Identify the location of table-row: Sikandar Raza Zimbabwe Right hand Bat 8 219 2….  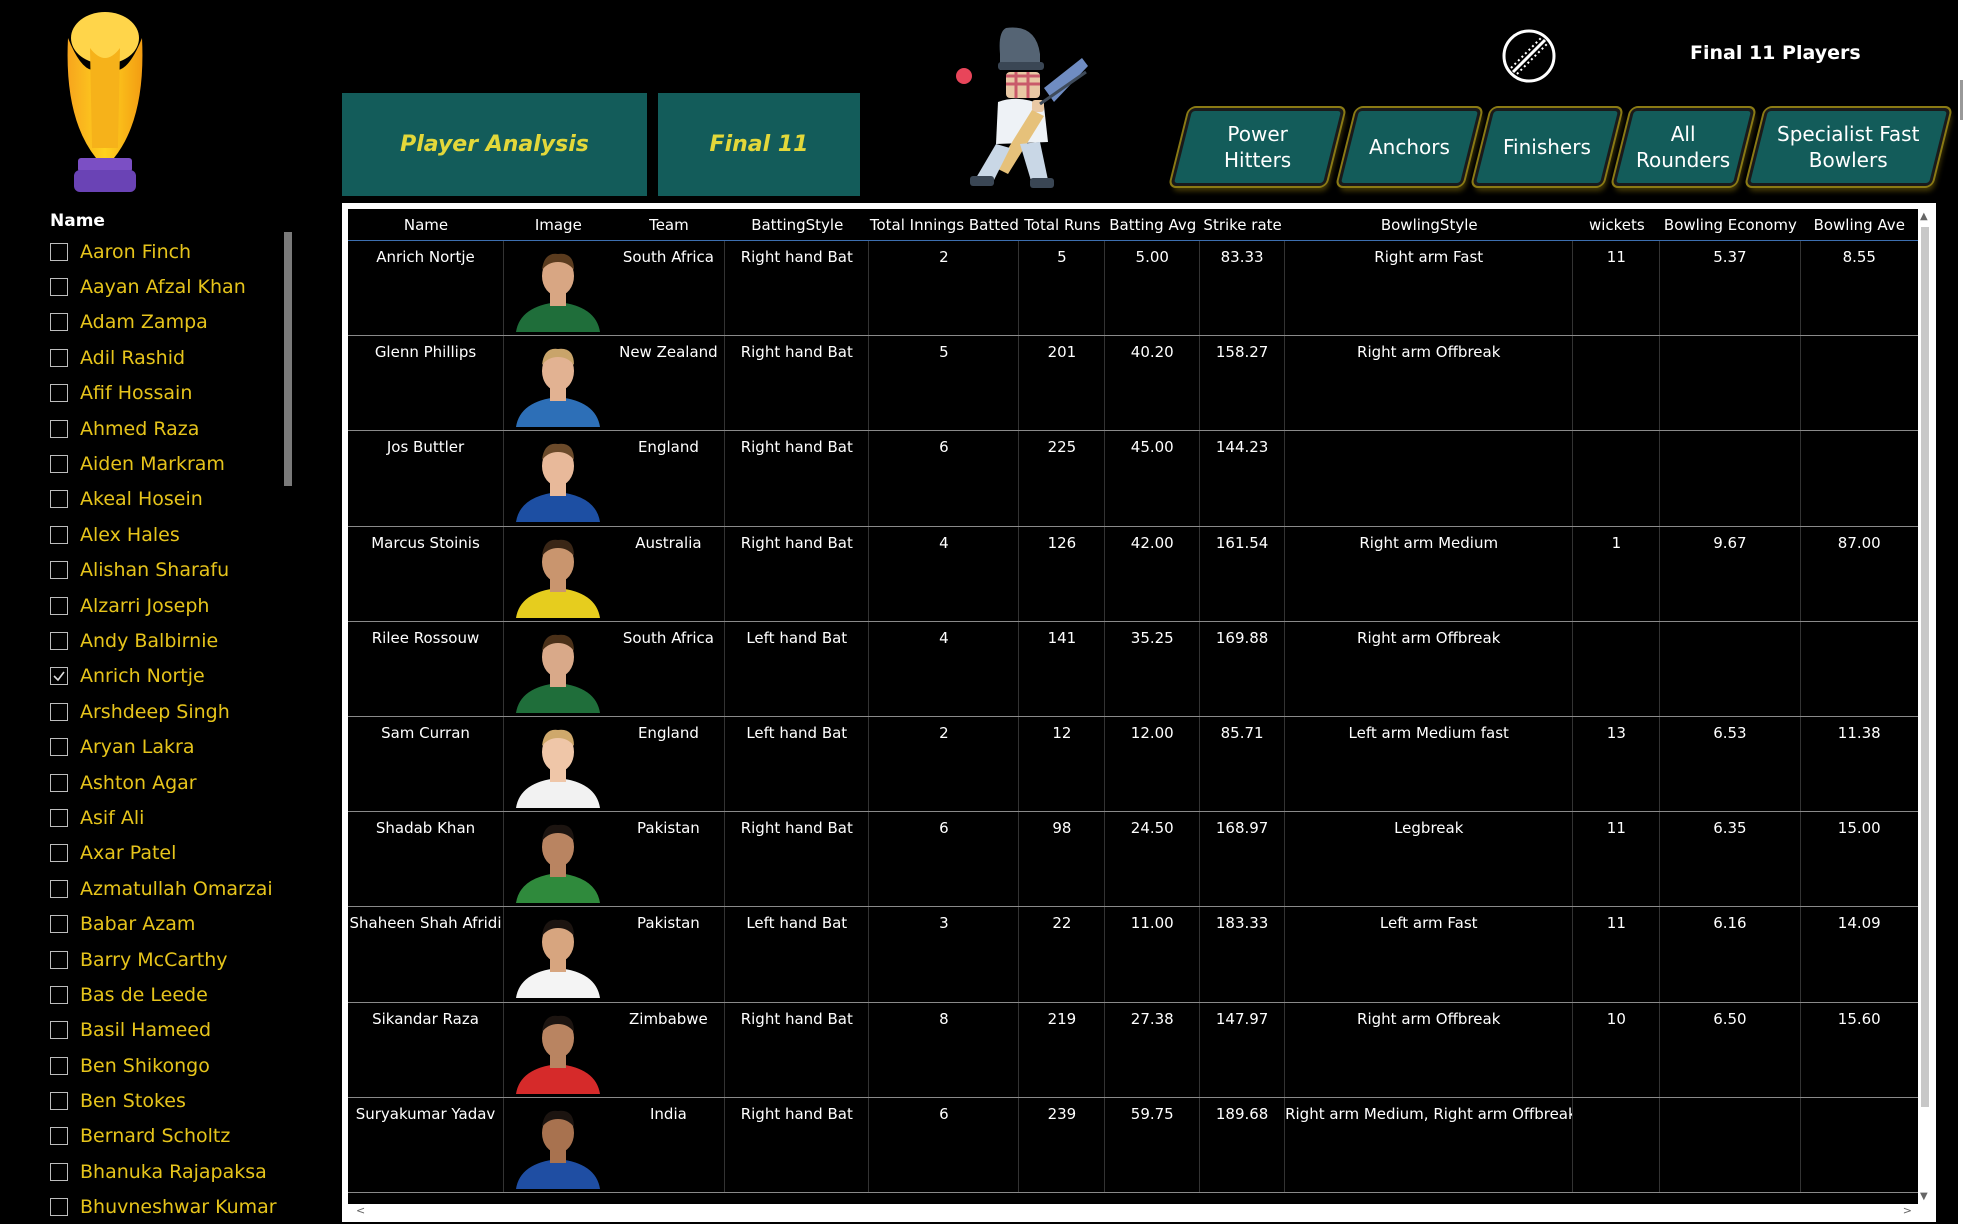
(1133, 1050).